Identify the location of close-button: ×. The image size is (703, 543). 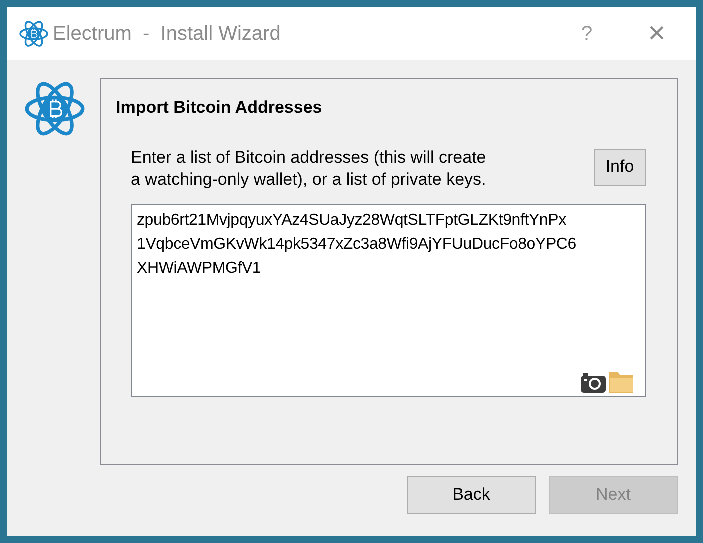
(657, 33).